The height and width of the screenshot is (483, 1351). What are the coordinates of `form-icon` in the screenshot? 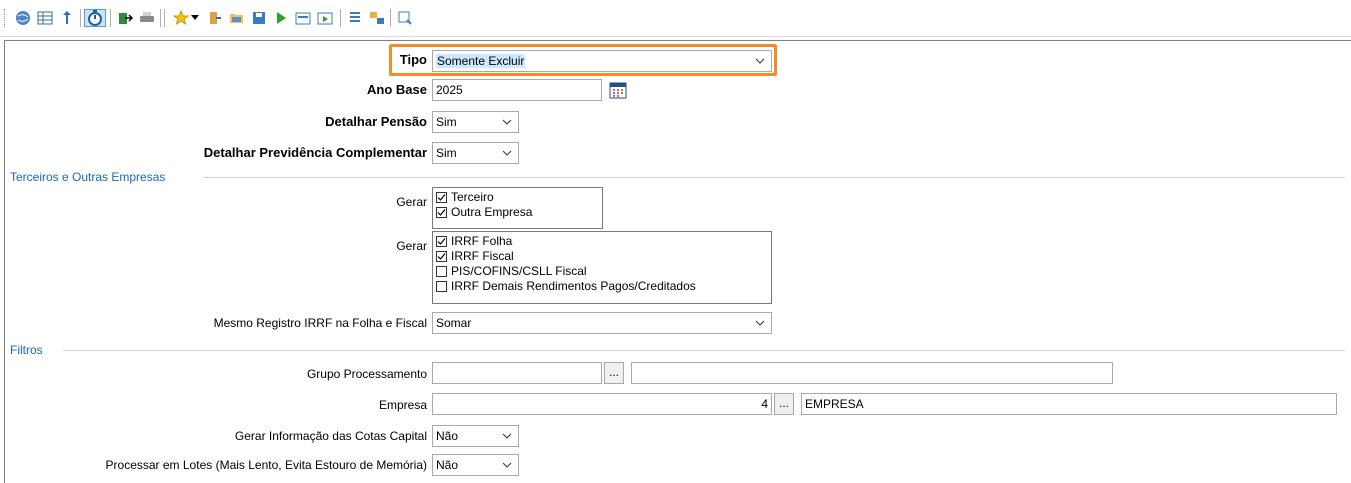 It's located at (303, 18).